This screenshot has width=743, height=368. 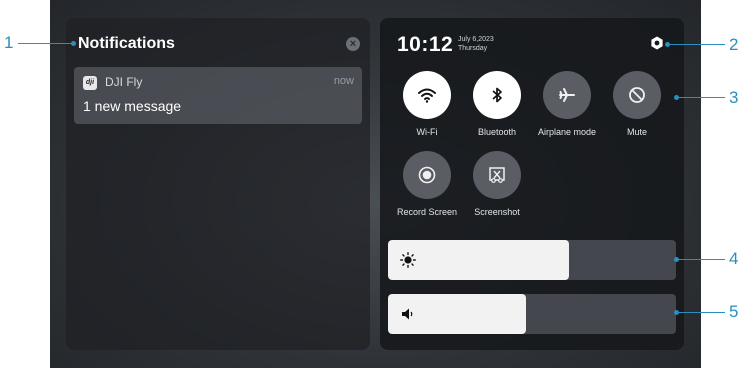 What do you see at coordinates (497, 212) in the screenshot?
I see `tile-label-screenshot: Screenshot` at bounding box center [497, 212].